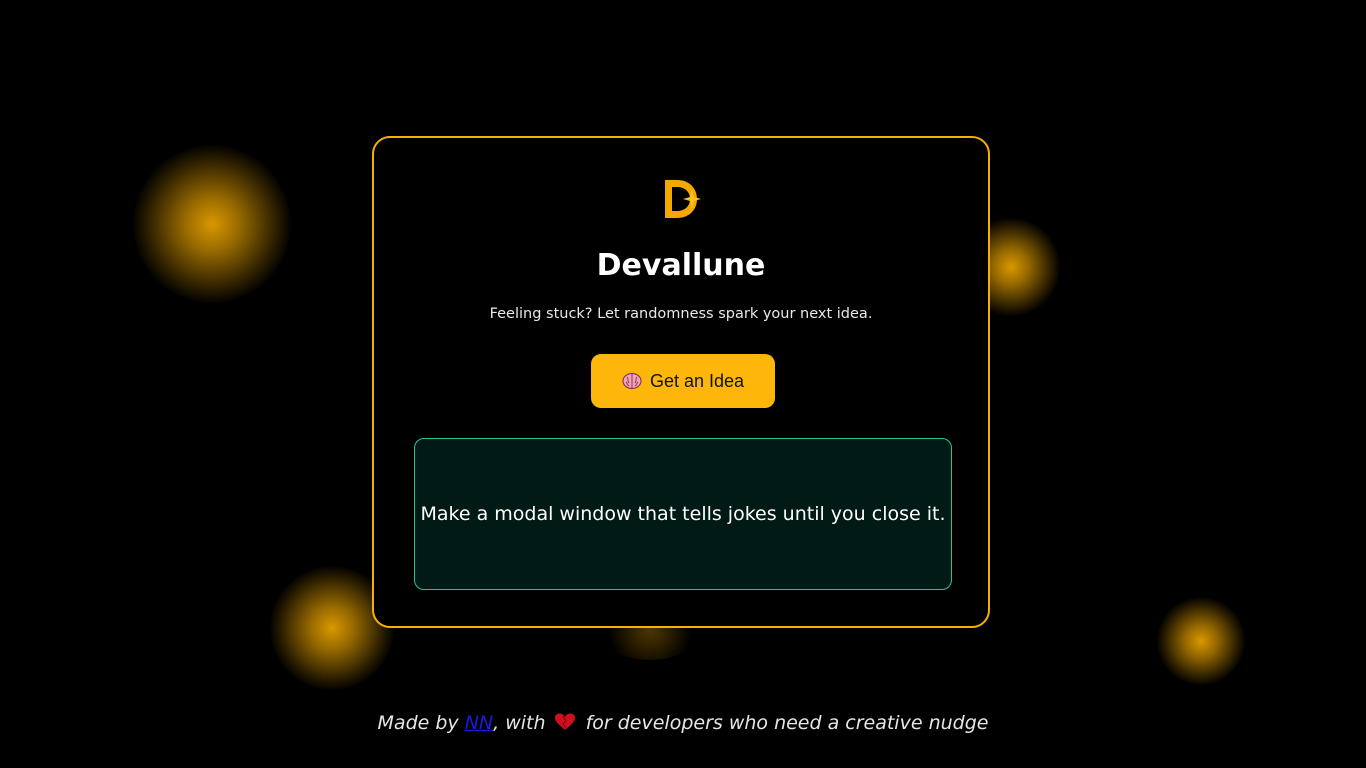  I want to click on heart-icon, so click(564, 721).